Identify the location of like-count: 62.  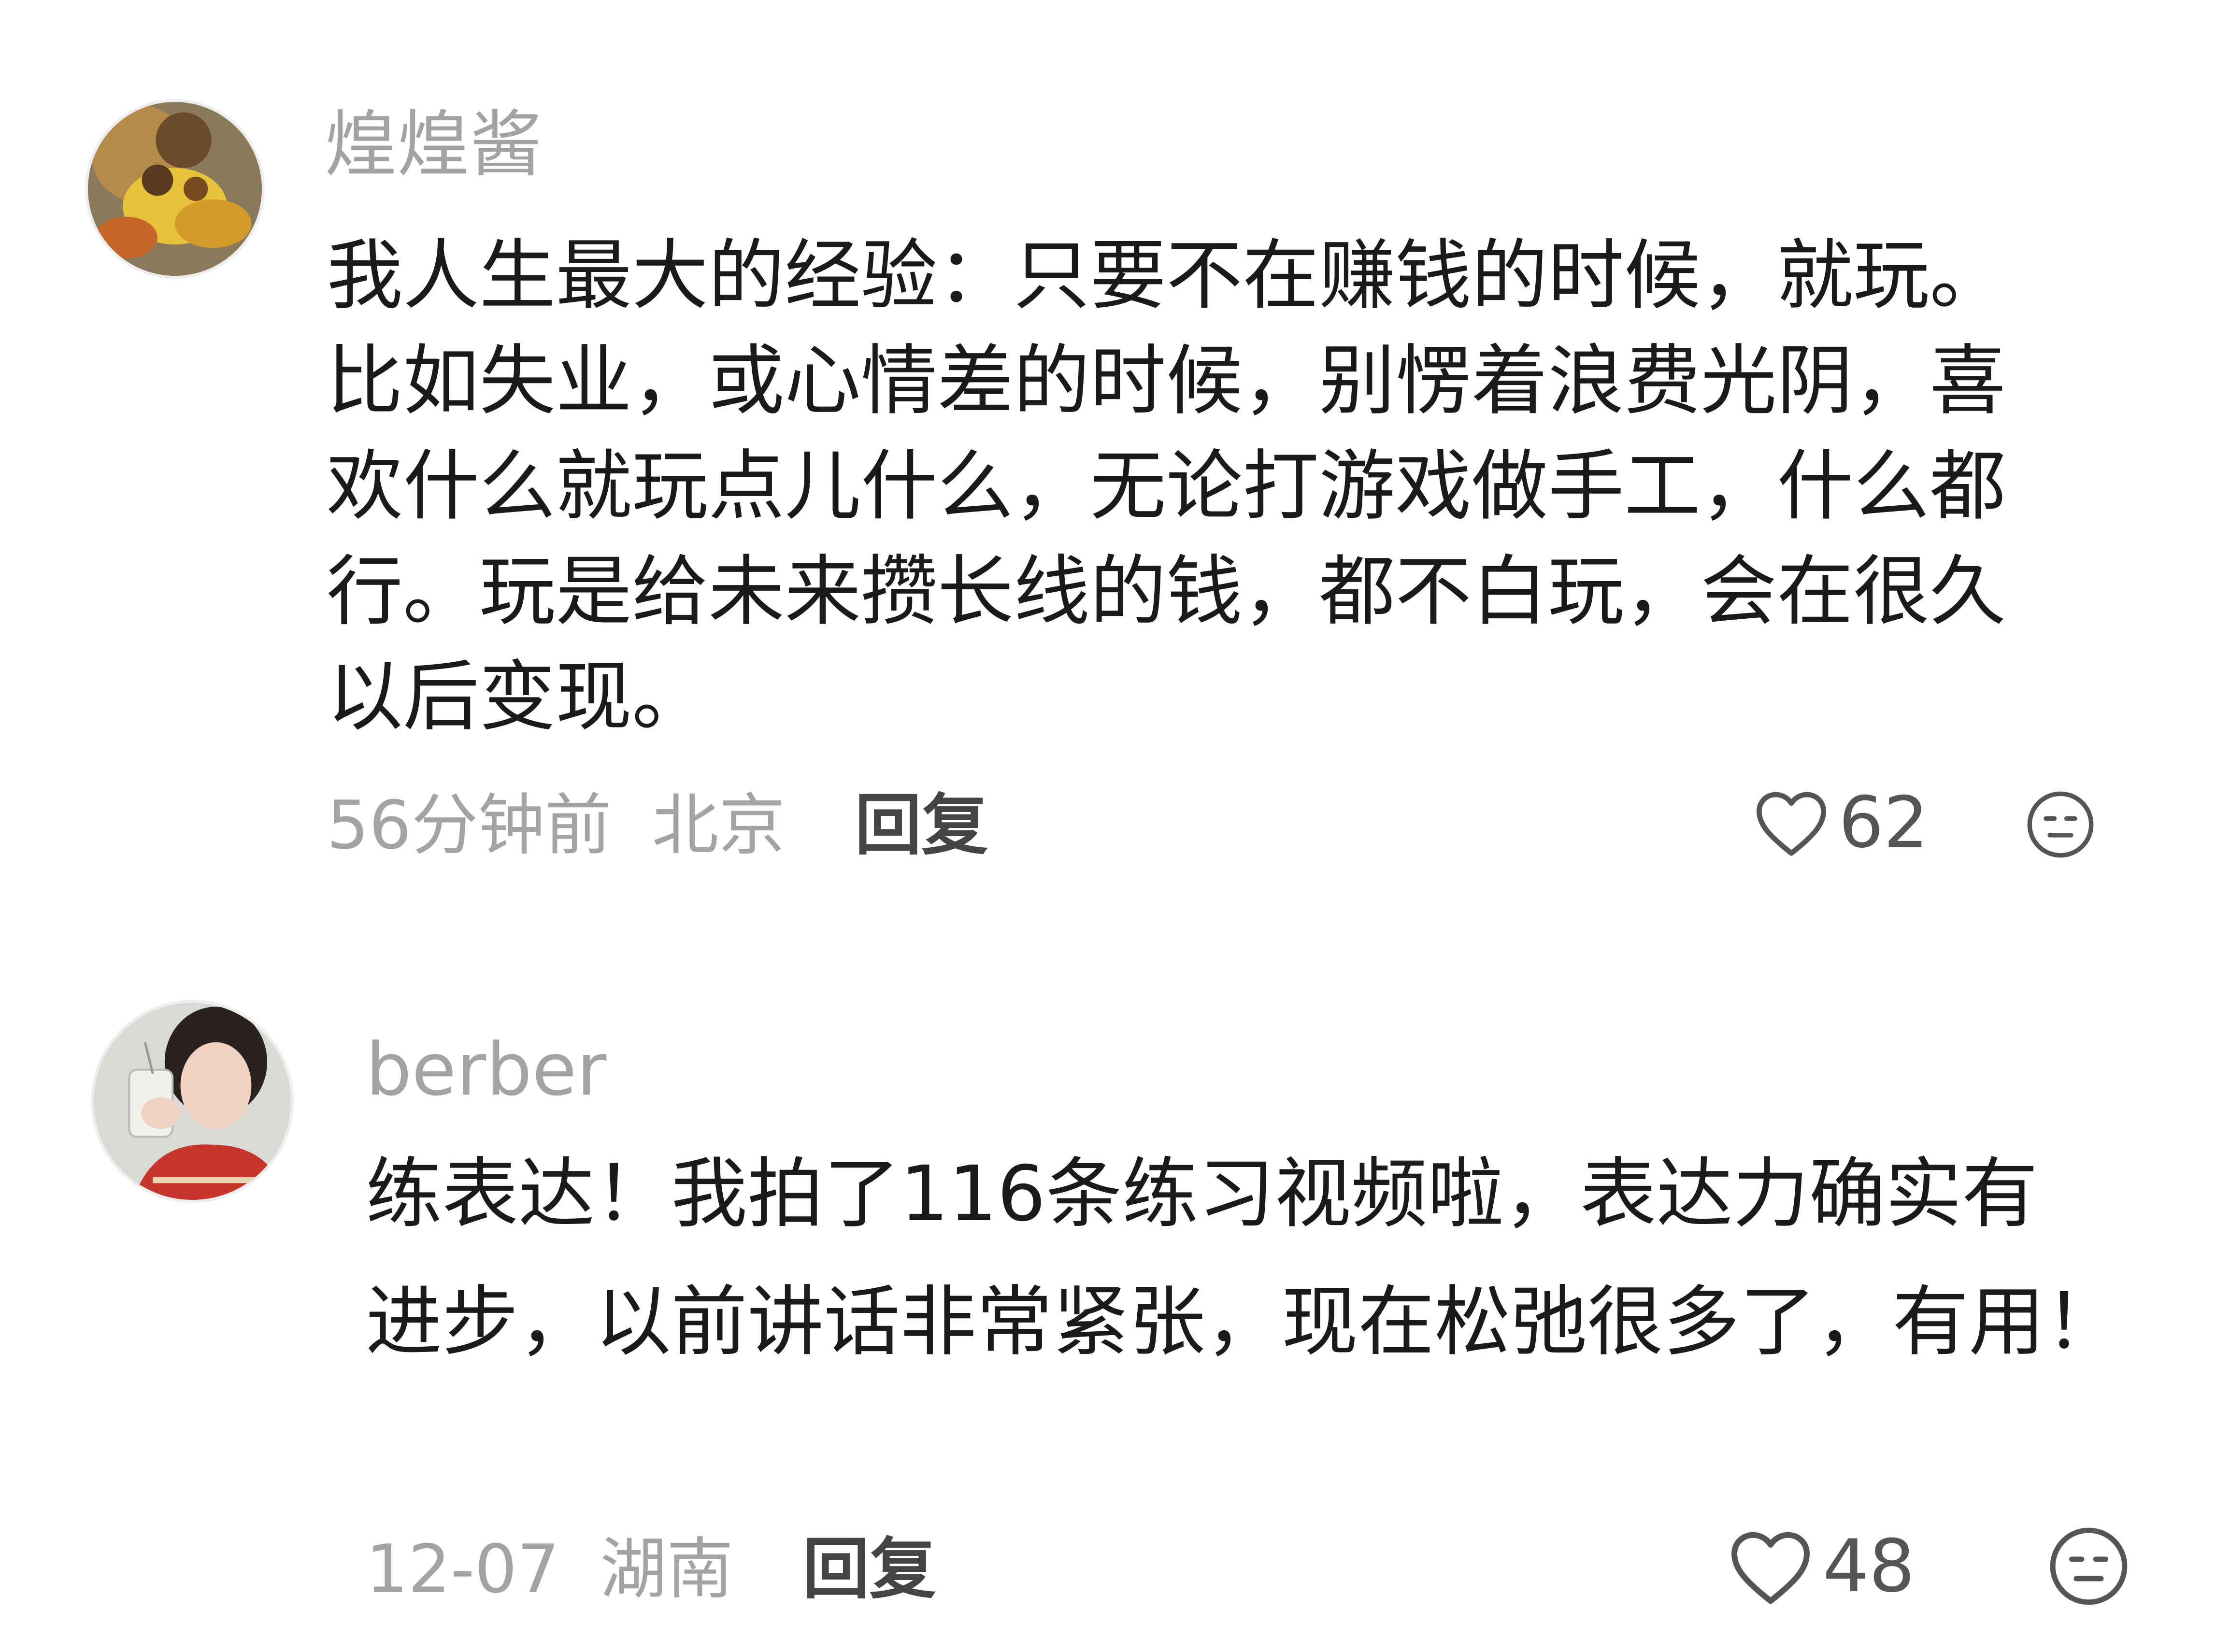
(1884, 823).